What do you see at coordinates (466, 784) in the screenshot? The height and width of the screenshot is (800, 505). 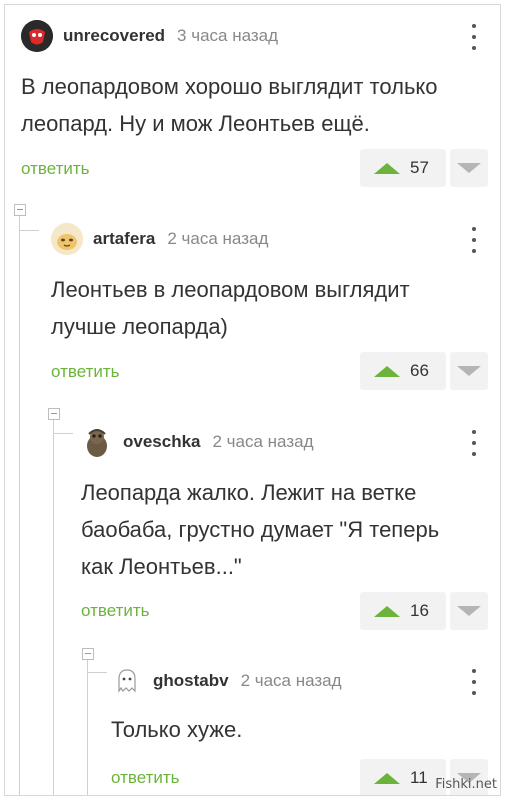 I see `watermark: Fishki.net` at bounding box center [466, 784].